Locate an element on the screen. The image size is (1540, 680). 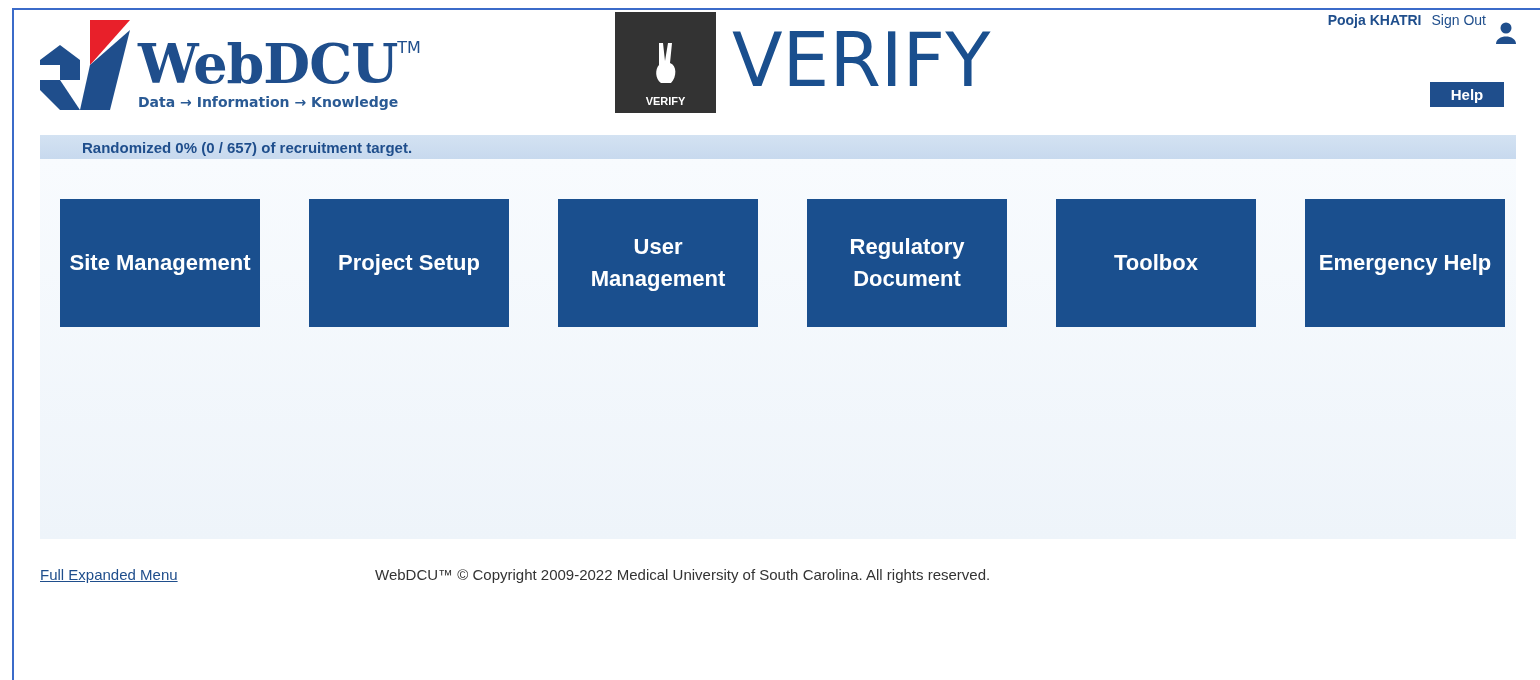
menu-tile: User Management is located at coordinates (658, 263).